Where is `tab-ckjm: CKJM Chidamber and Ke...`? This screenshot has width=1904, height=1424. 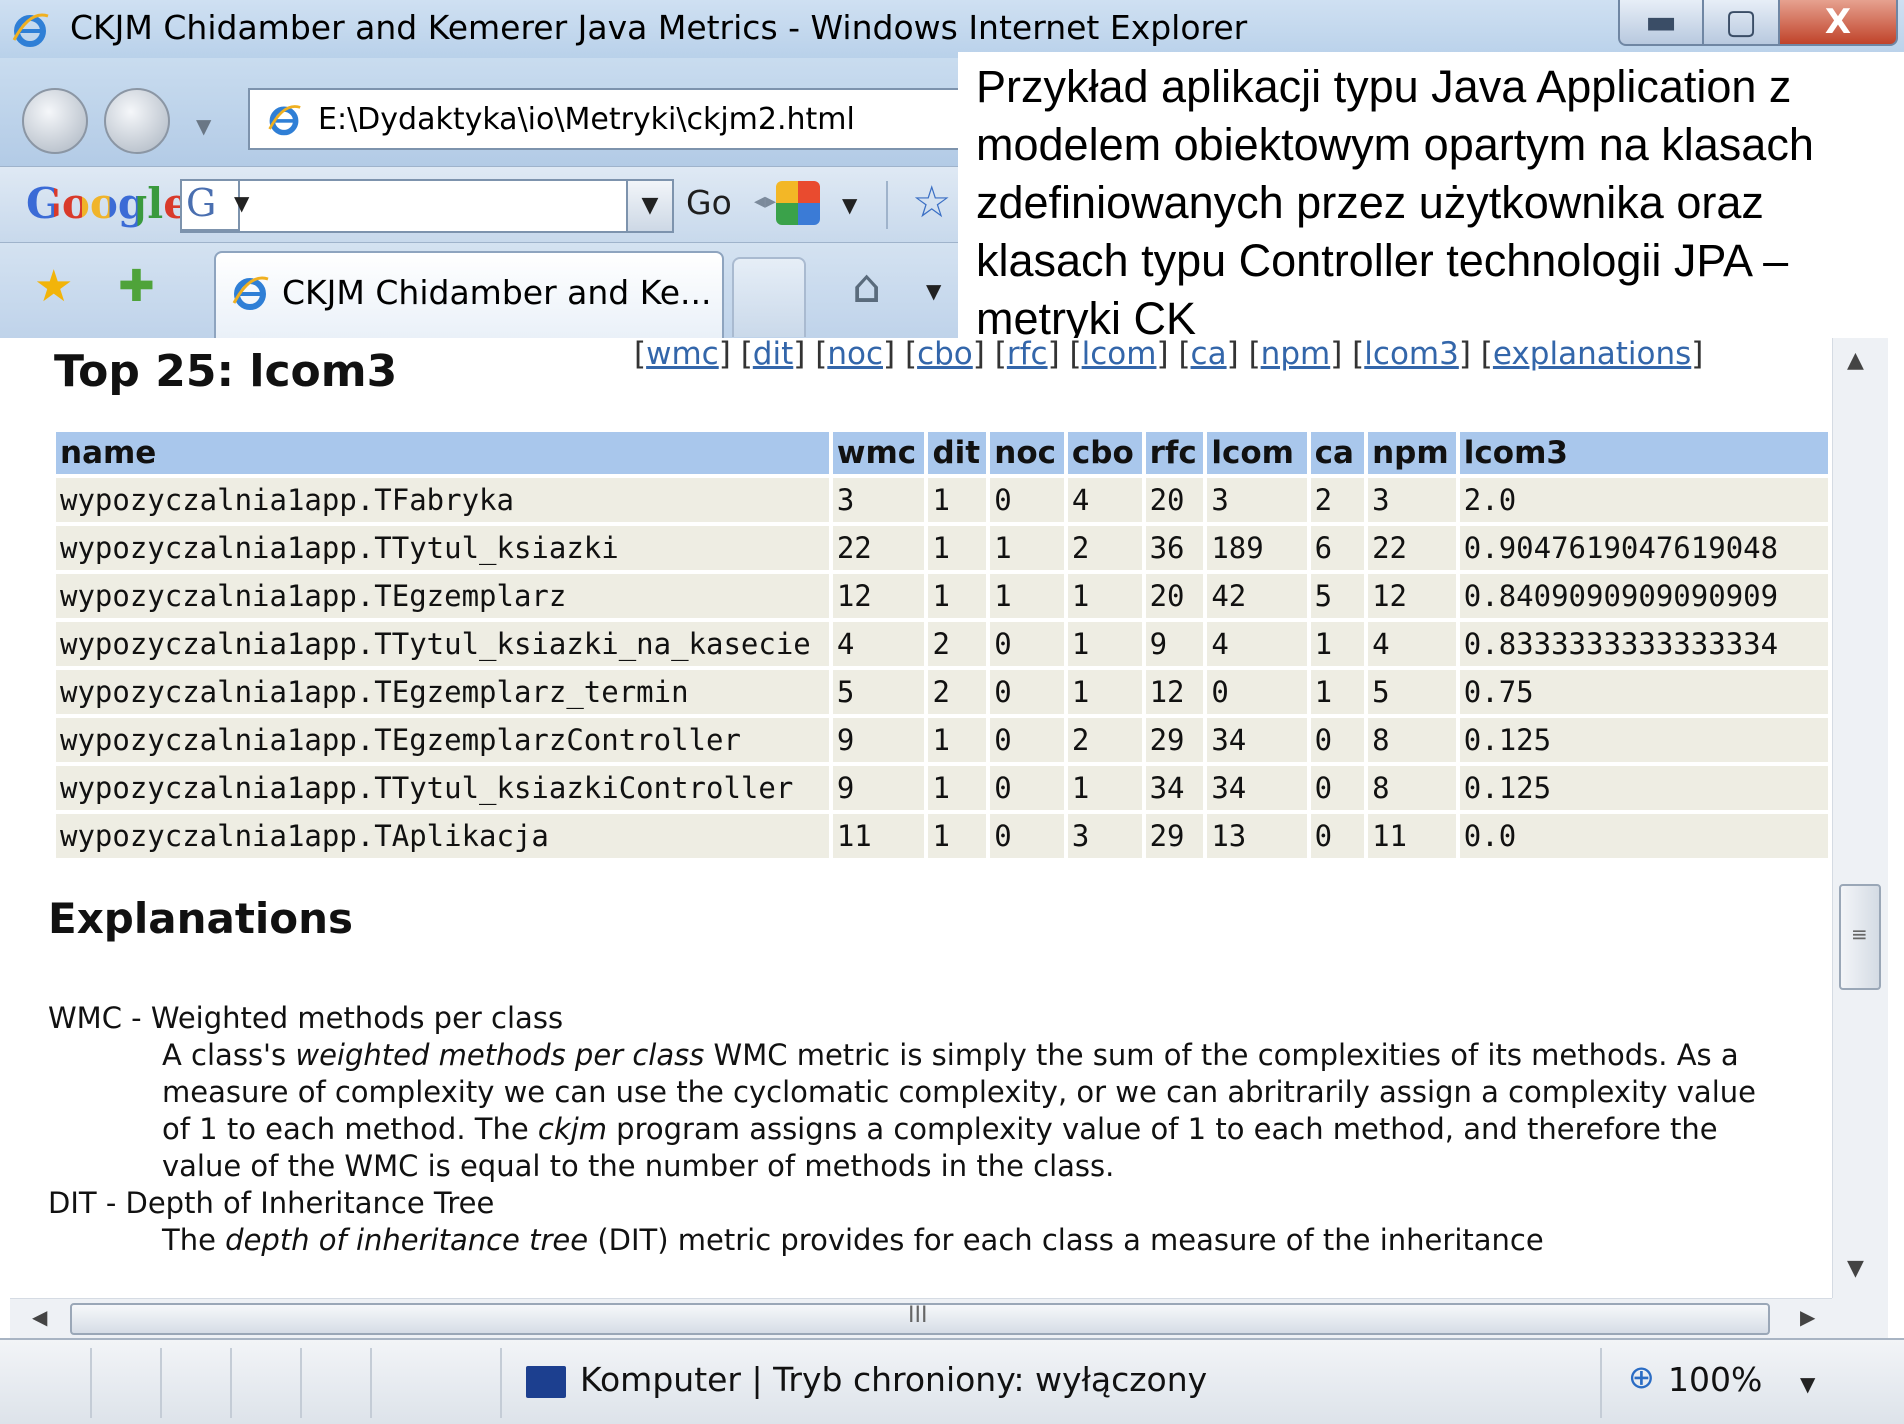 tab-ckjm: CKJM Chidamber and Ke... is located at coordinates (469, 296).